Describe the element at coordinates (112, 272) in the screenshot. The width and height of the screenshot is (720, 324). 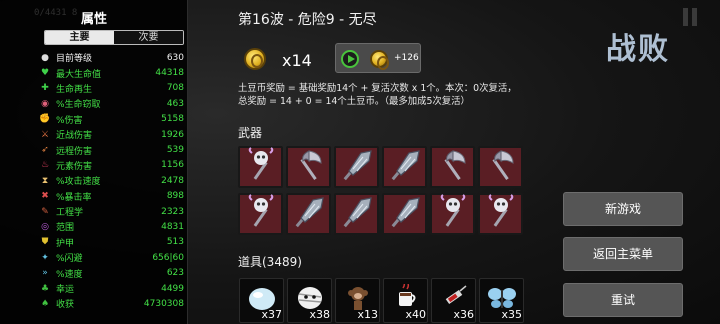
I see `stat-row: » %速度 623` at that location.